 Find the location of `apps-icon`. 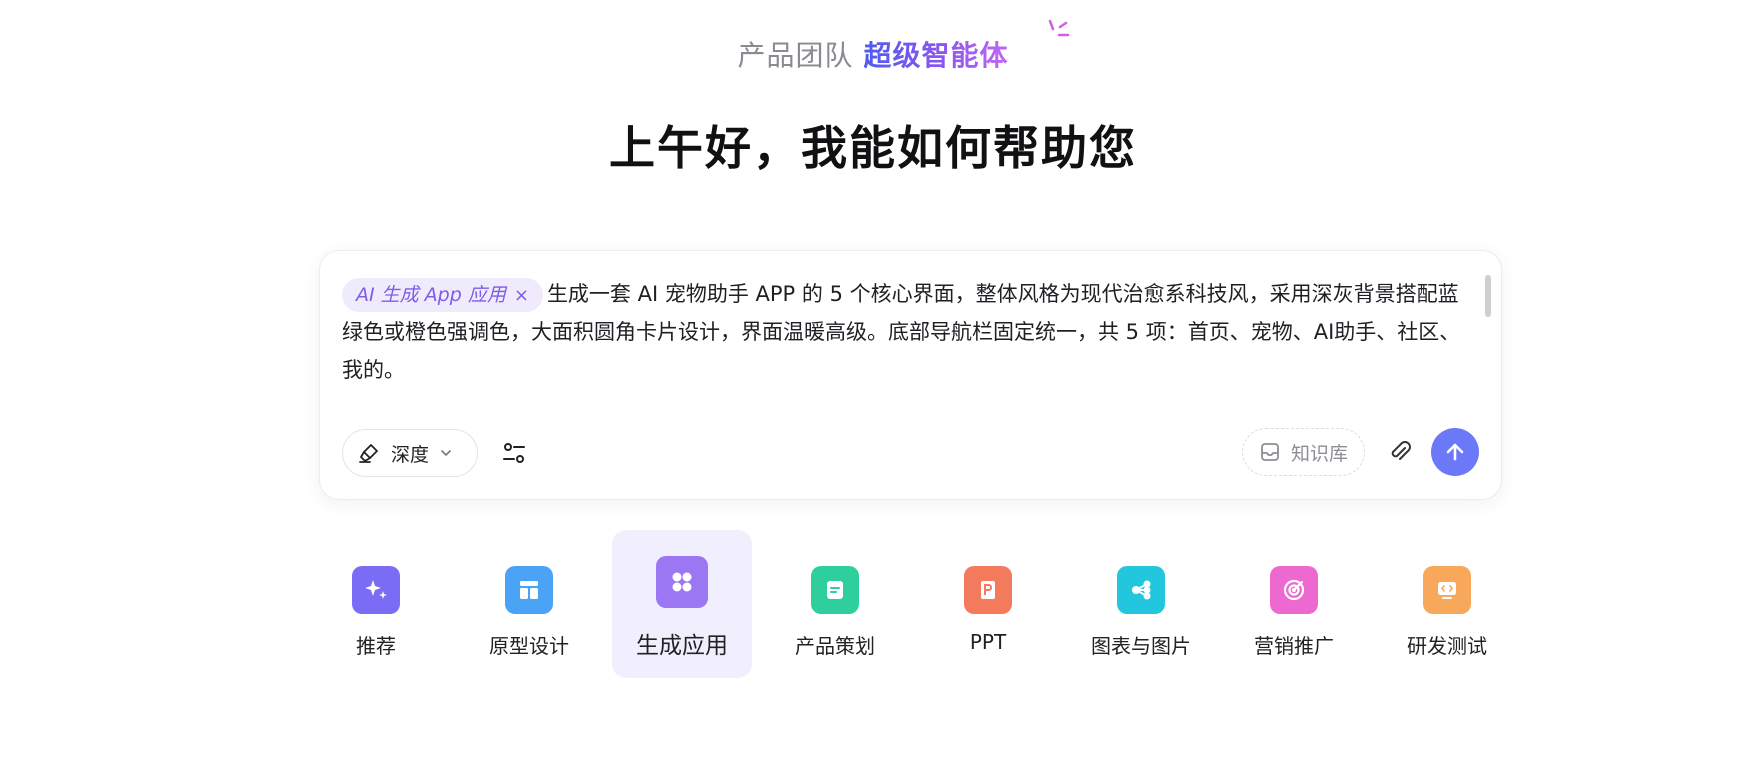

apps-icon is located at coordinates (682, 582).